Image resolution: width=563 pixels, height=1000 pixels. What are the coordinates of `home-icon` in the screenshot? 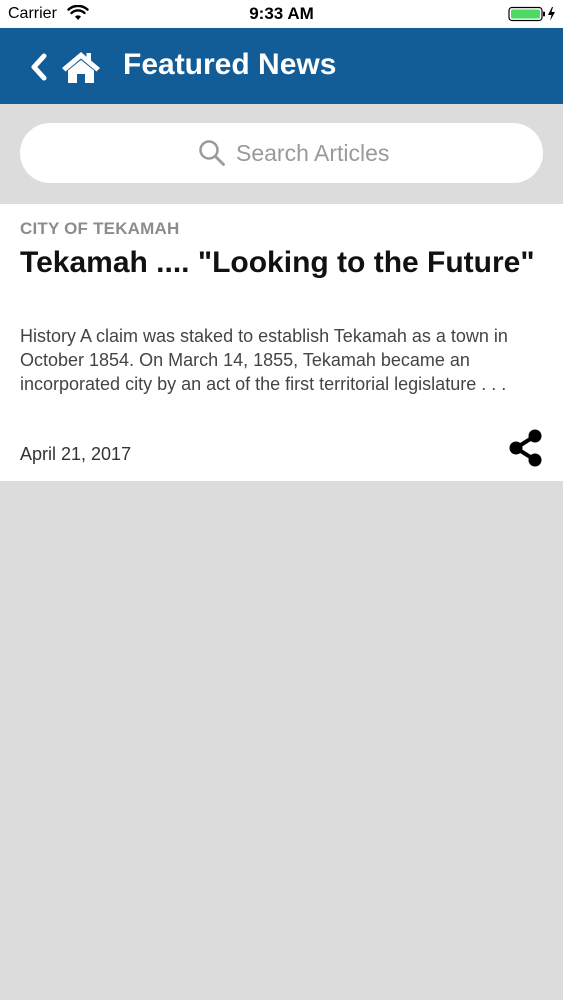 It's located at (81, 67).